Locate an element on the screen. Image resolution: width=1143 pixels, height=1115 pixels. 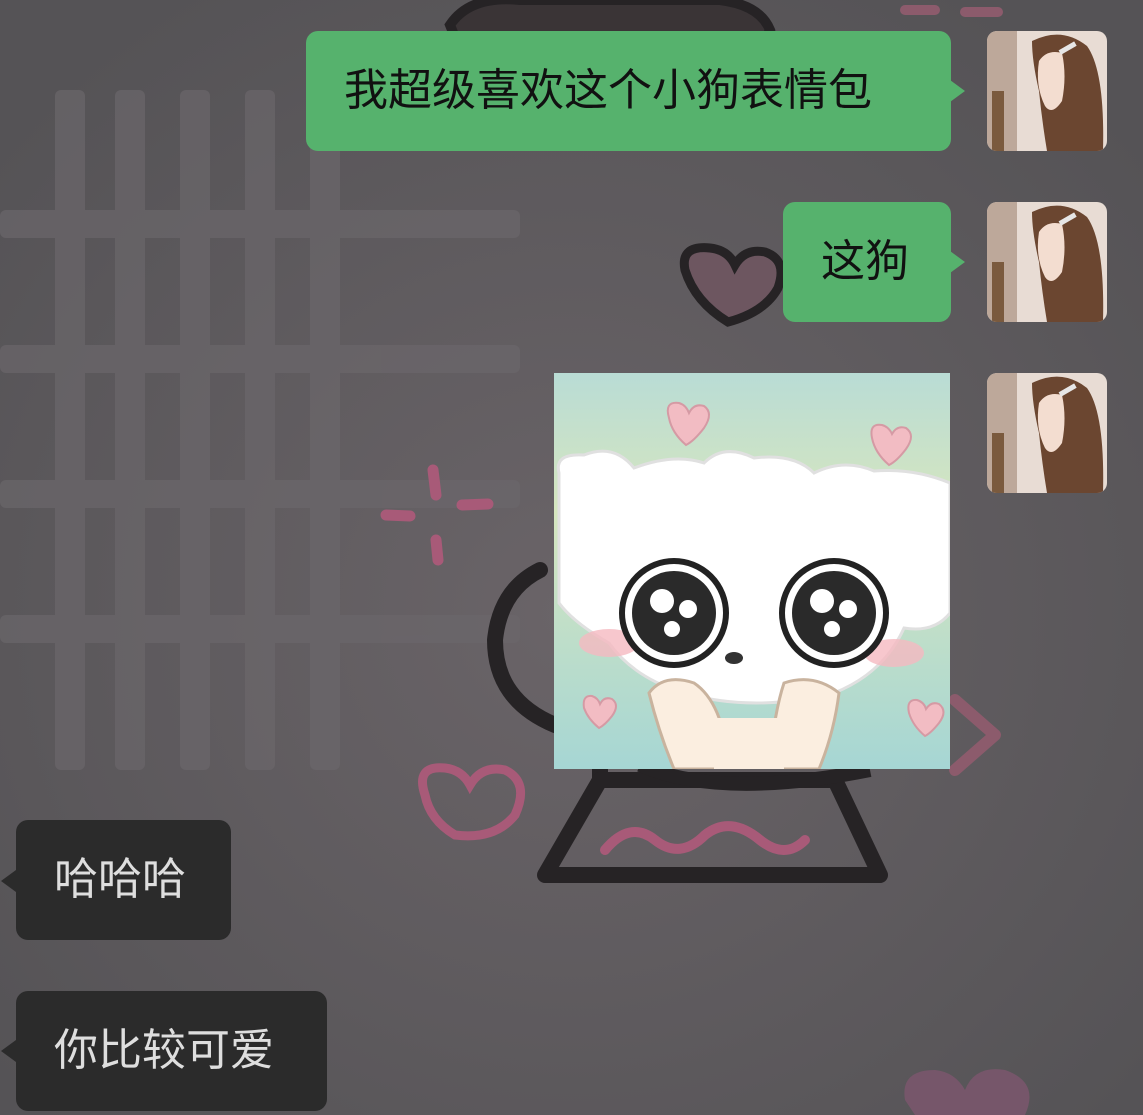
crying-puppy-sticker-icon is located at coordinates (752, 571).